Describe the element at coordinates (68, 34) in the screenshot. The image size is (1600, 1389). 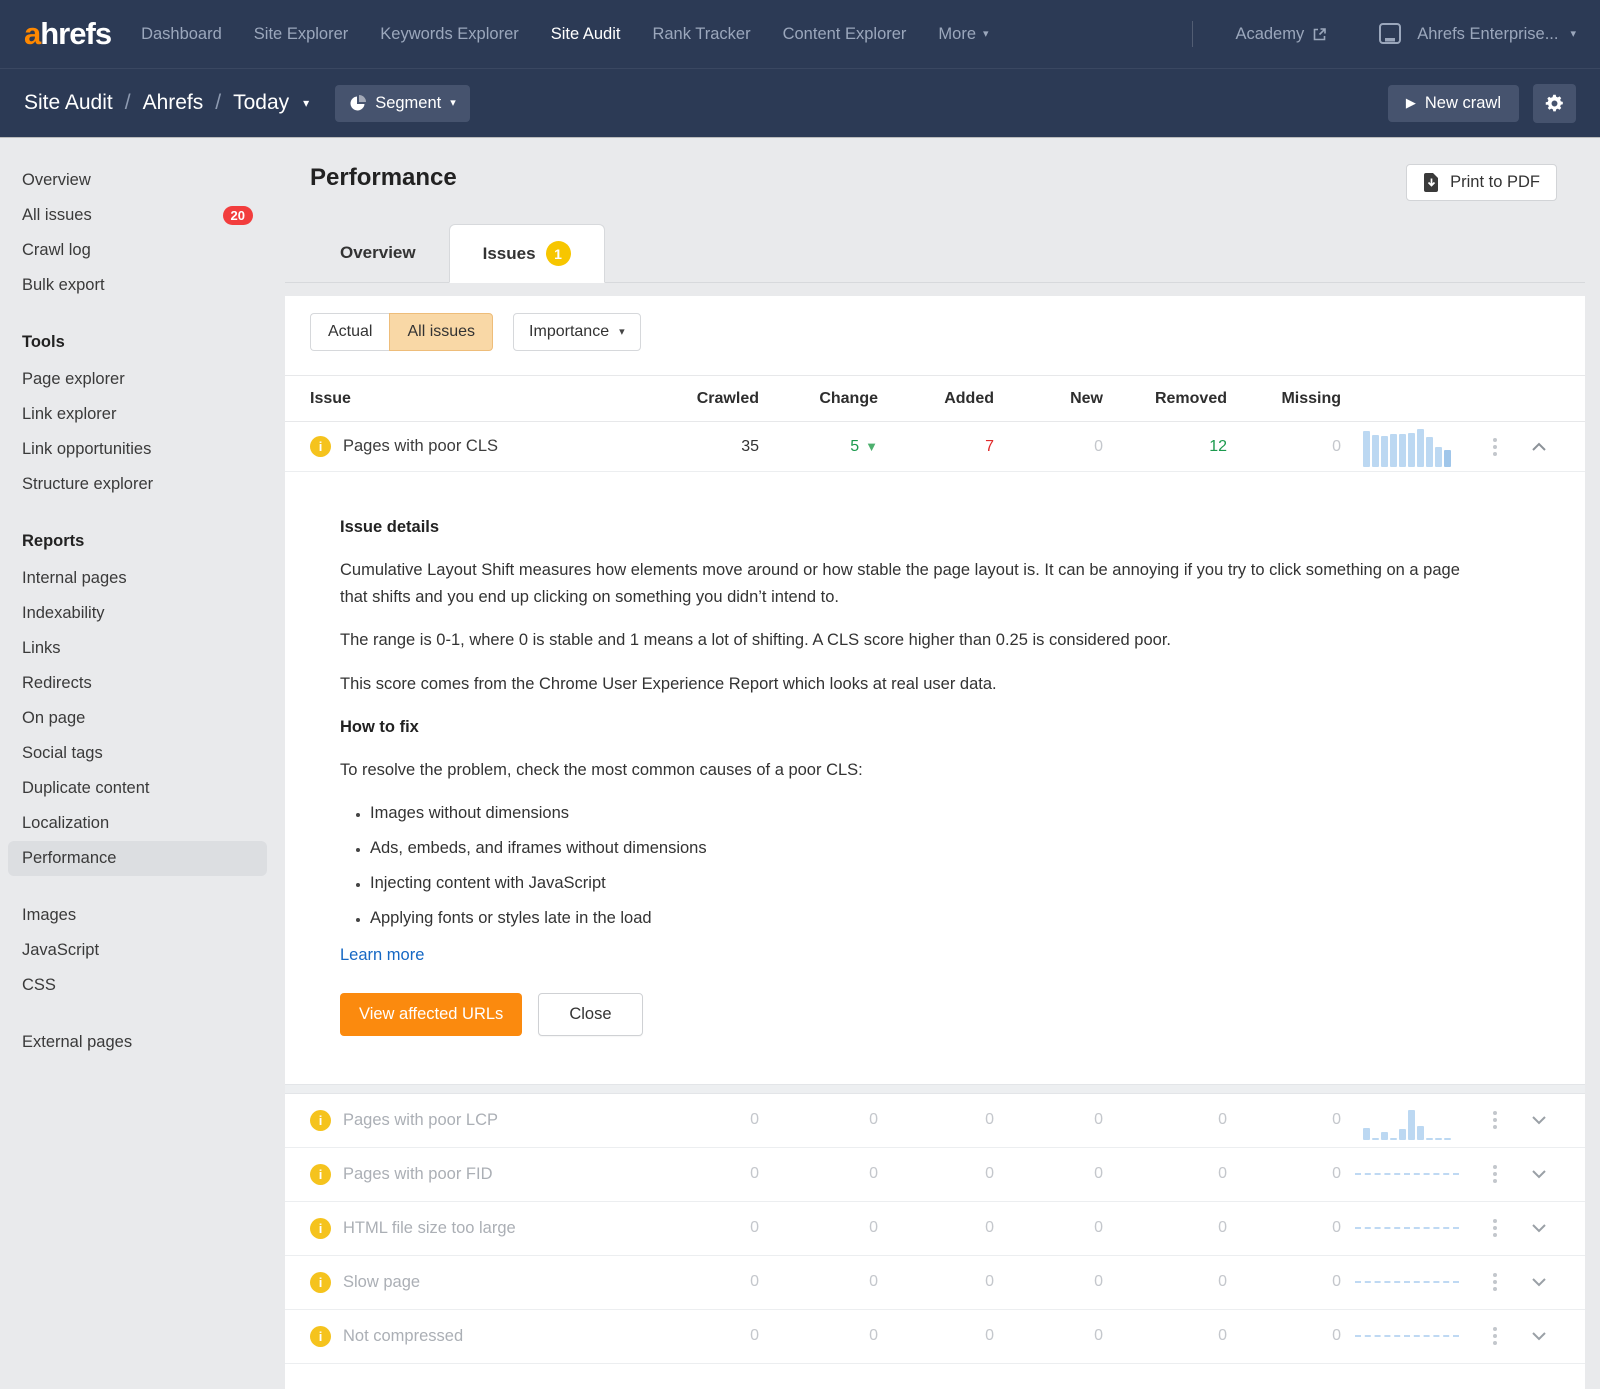
I see `ahrefs-logo: ahrefs` at that location.